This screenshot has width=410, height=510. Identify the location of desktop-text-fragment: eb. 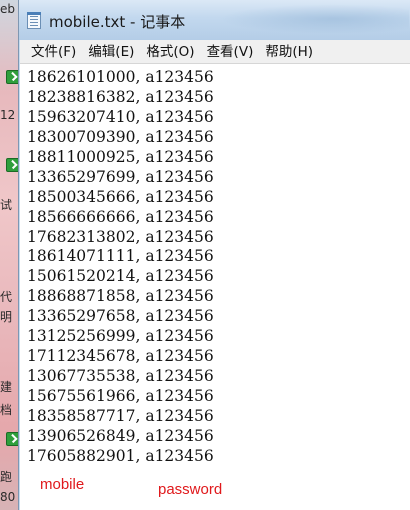
(7, 9).